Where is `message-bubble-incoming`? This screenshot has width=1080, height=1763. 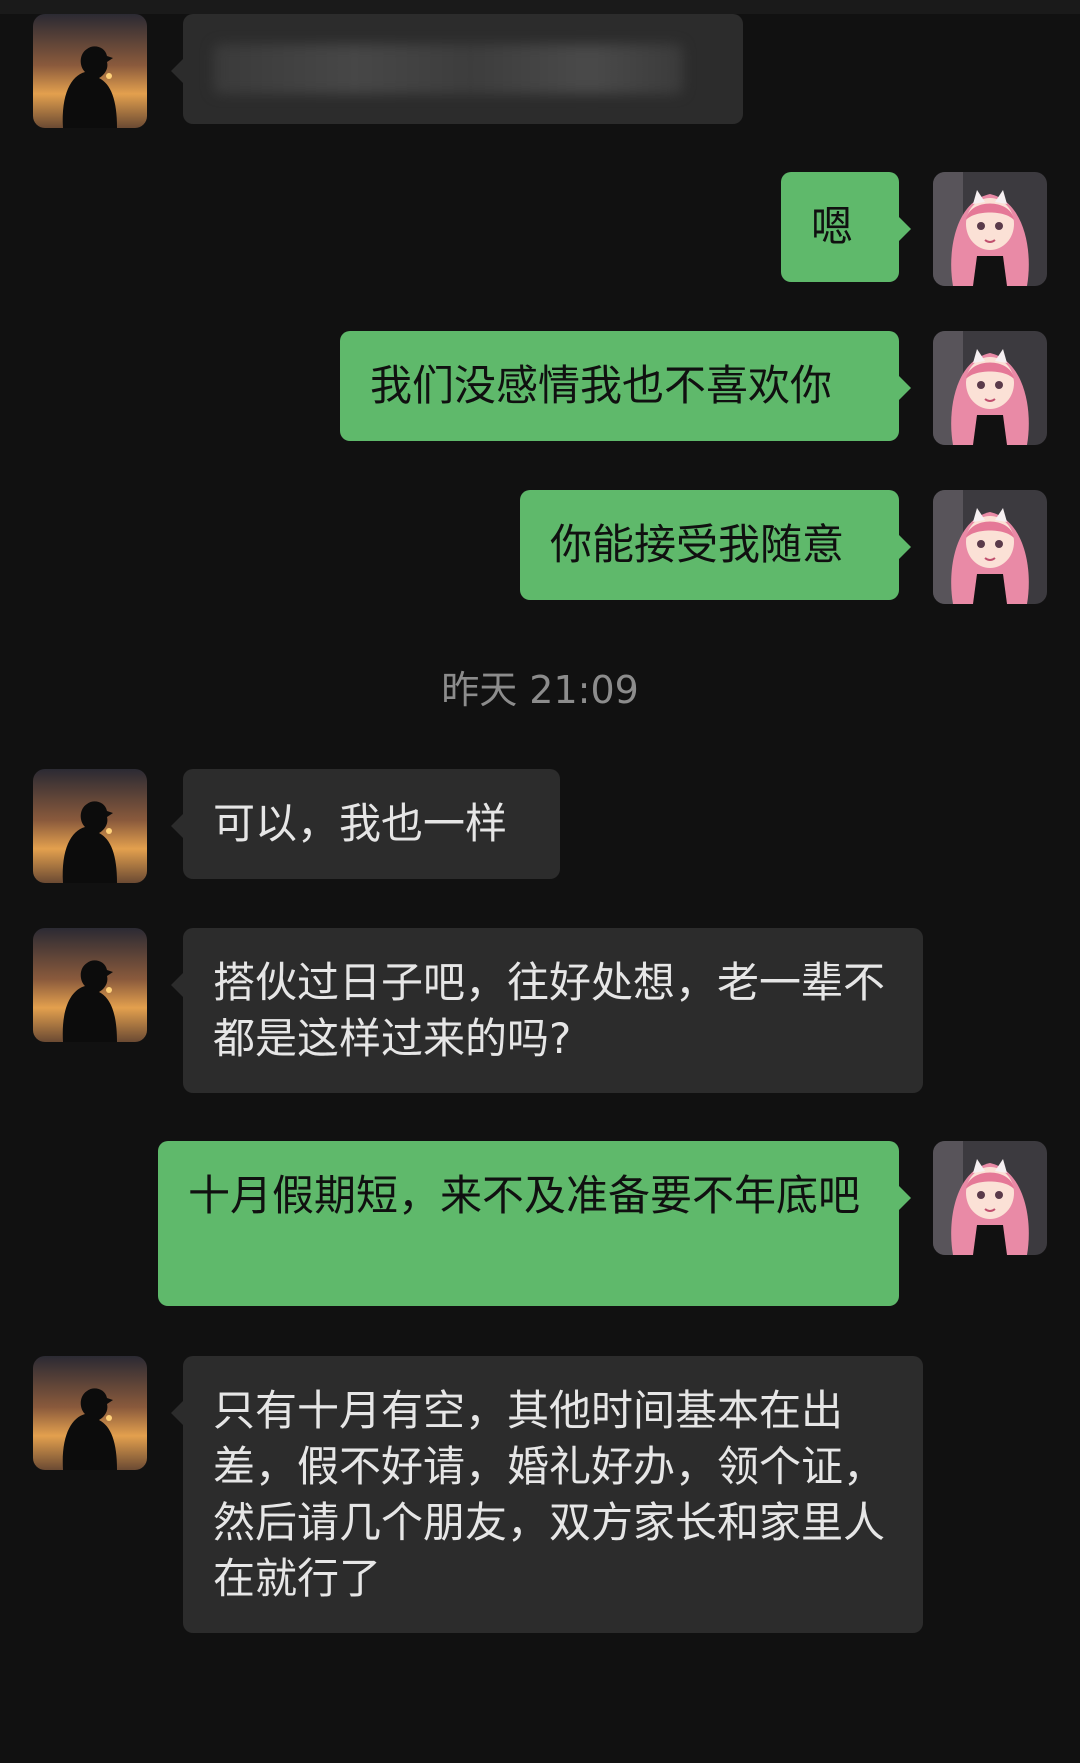
message-bubble-incoming is located at coordinates (457, 69).